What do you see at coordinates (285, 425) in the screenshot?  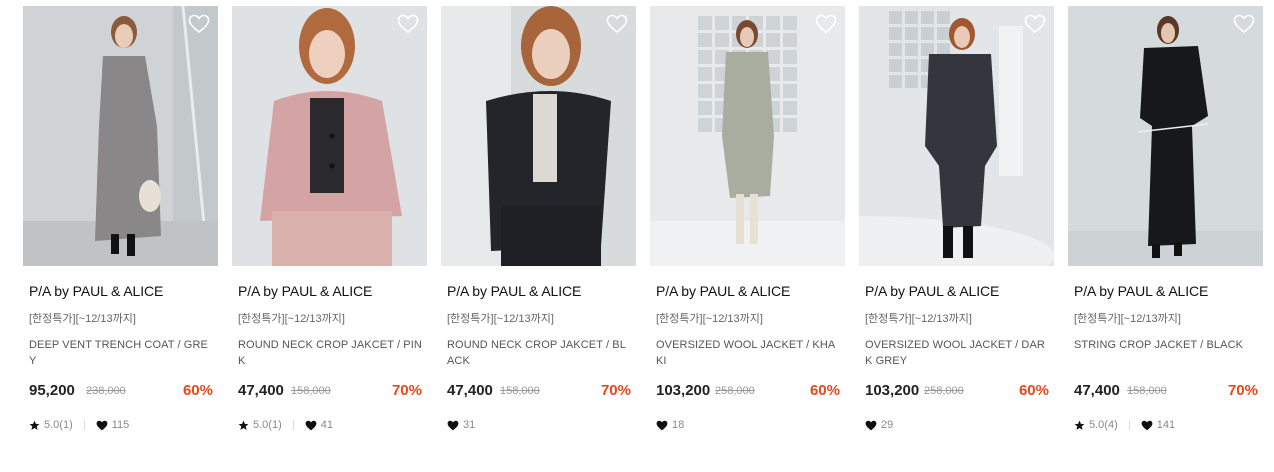 I see `meta-row: 5.0(1) 41` at bounding box center [285, 425].